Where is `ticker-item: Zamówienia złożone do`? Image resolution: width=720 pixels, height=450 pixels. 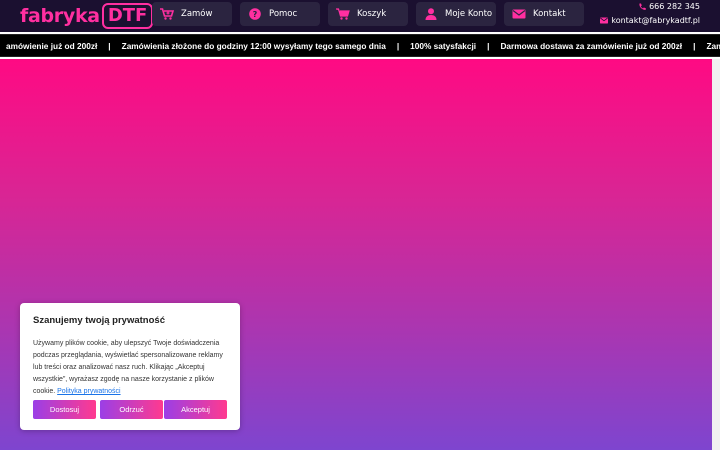 ticker-item: Zamówienia złożone do is located at coordinates (713, 46).